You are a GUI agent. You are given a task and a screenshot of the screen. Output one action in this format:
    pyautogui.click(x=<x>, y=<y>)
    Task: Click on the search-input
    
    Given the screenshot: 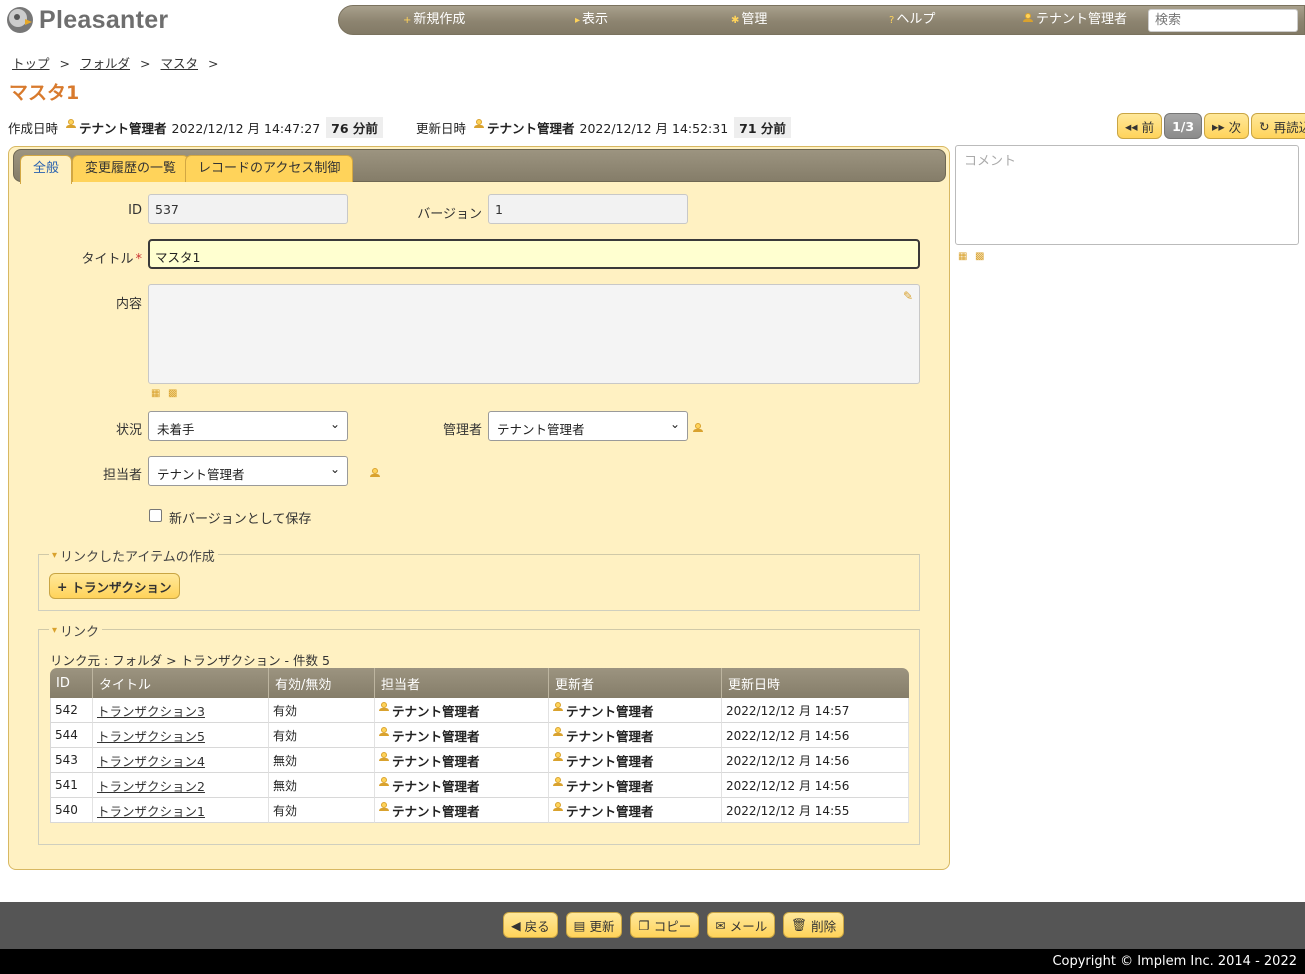 What is the action you would take?
    pyautogui.click(x=1223, y=20)
    